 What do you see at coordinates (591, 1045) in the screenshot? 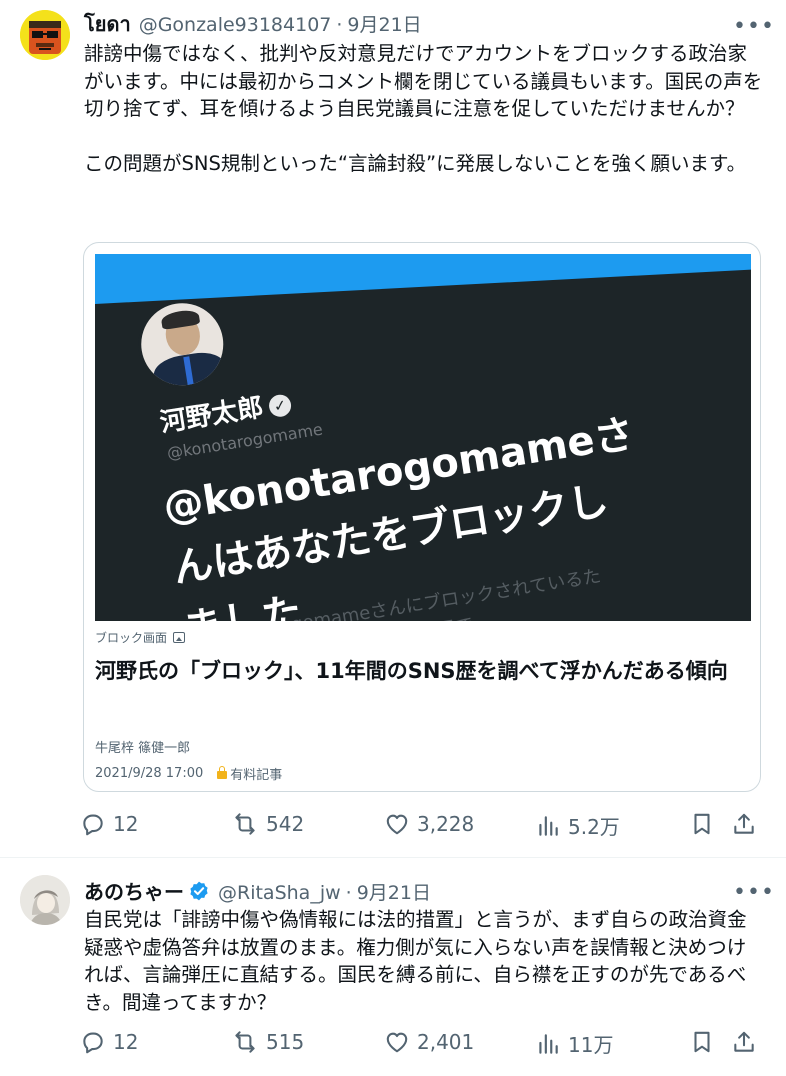
I see `views-count: 11万` at bounding box center [591, 1045].